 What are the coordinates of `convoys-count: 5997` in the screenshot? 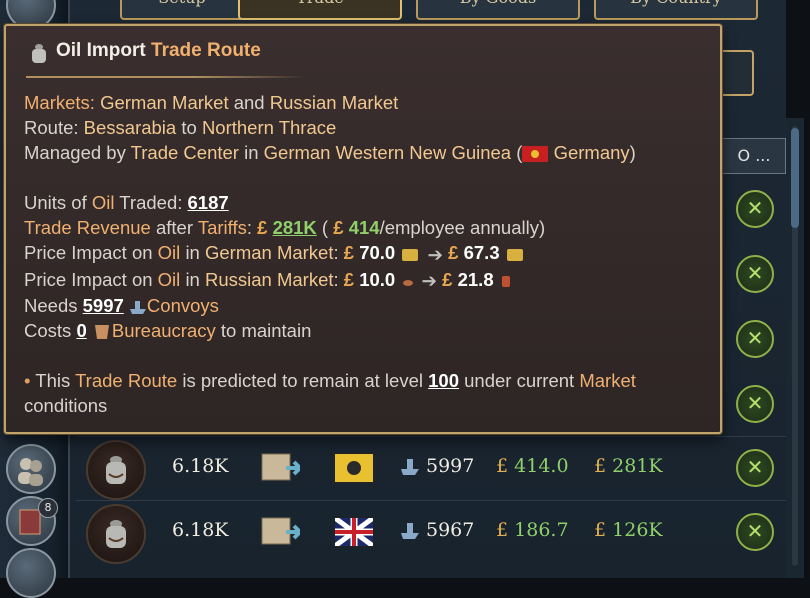 It's located at (450, 466).